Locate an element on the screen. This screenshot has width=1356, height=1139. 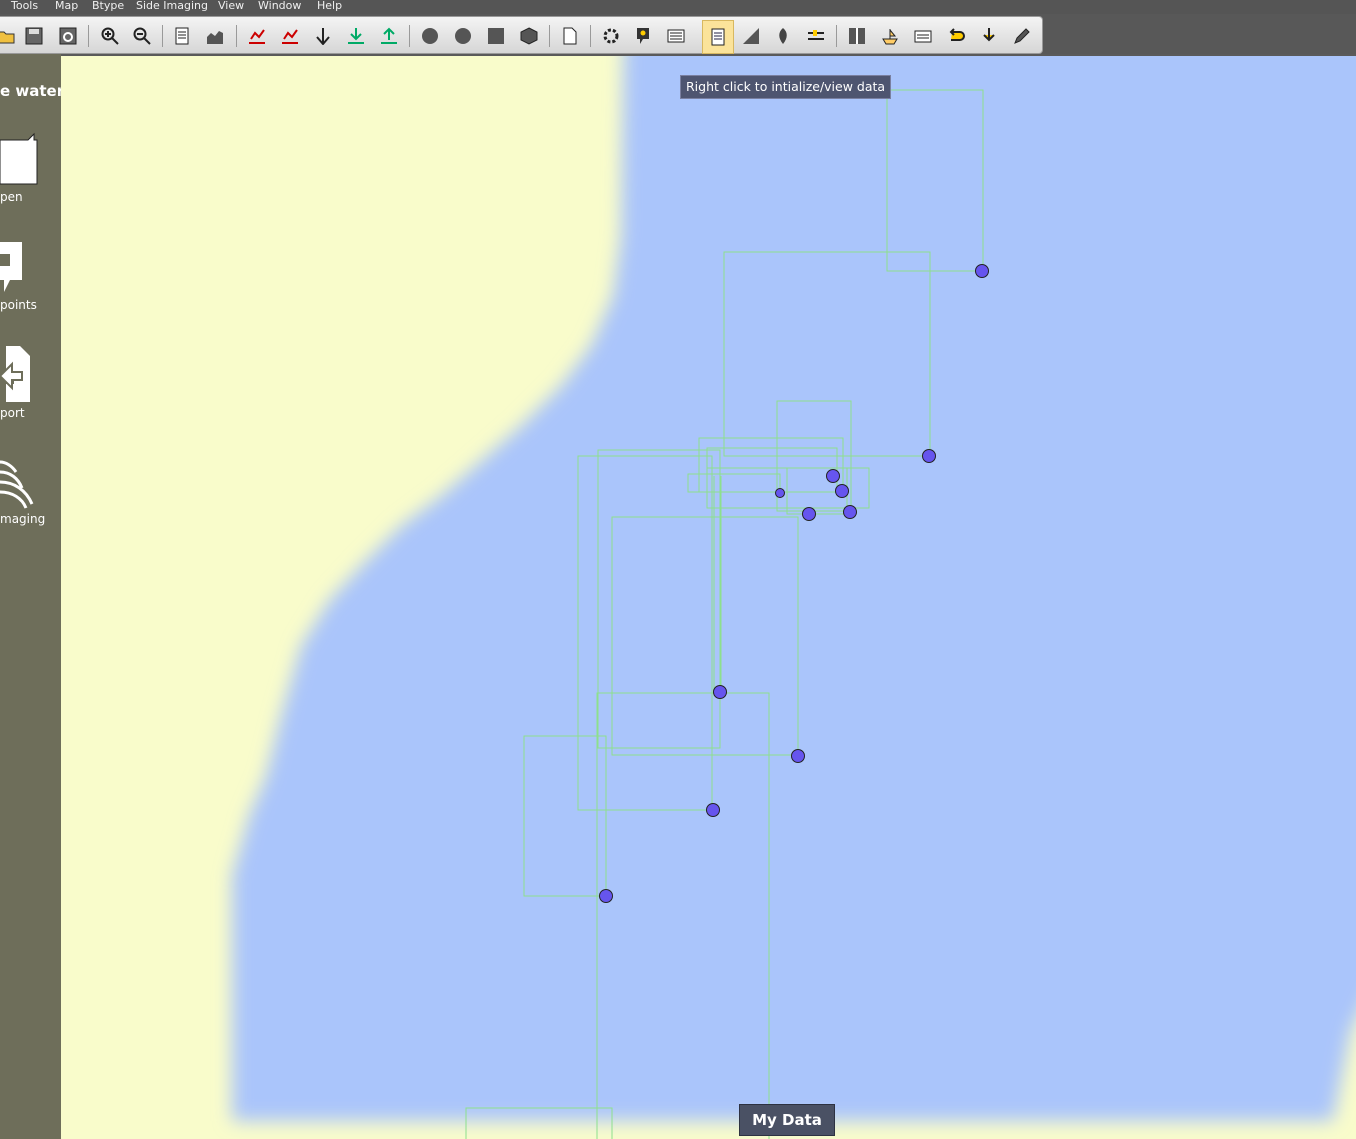
menu-side-imaging: Side Imaging is located at coordinates (172, 6).